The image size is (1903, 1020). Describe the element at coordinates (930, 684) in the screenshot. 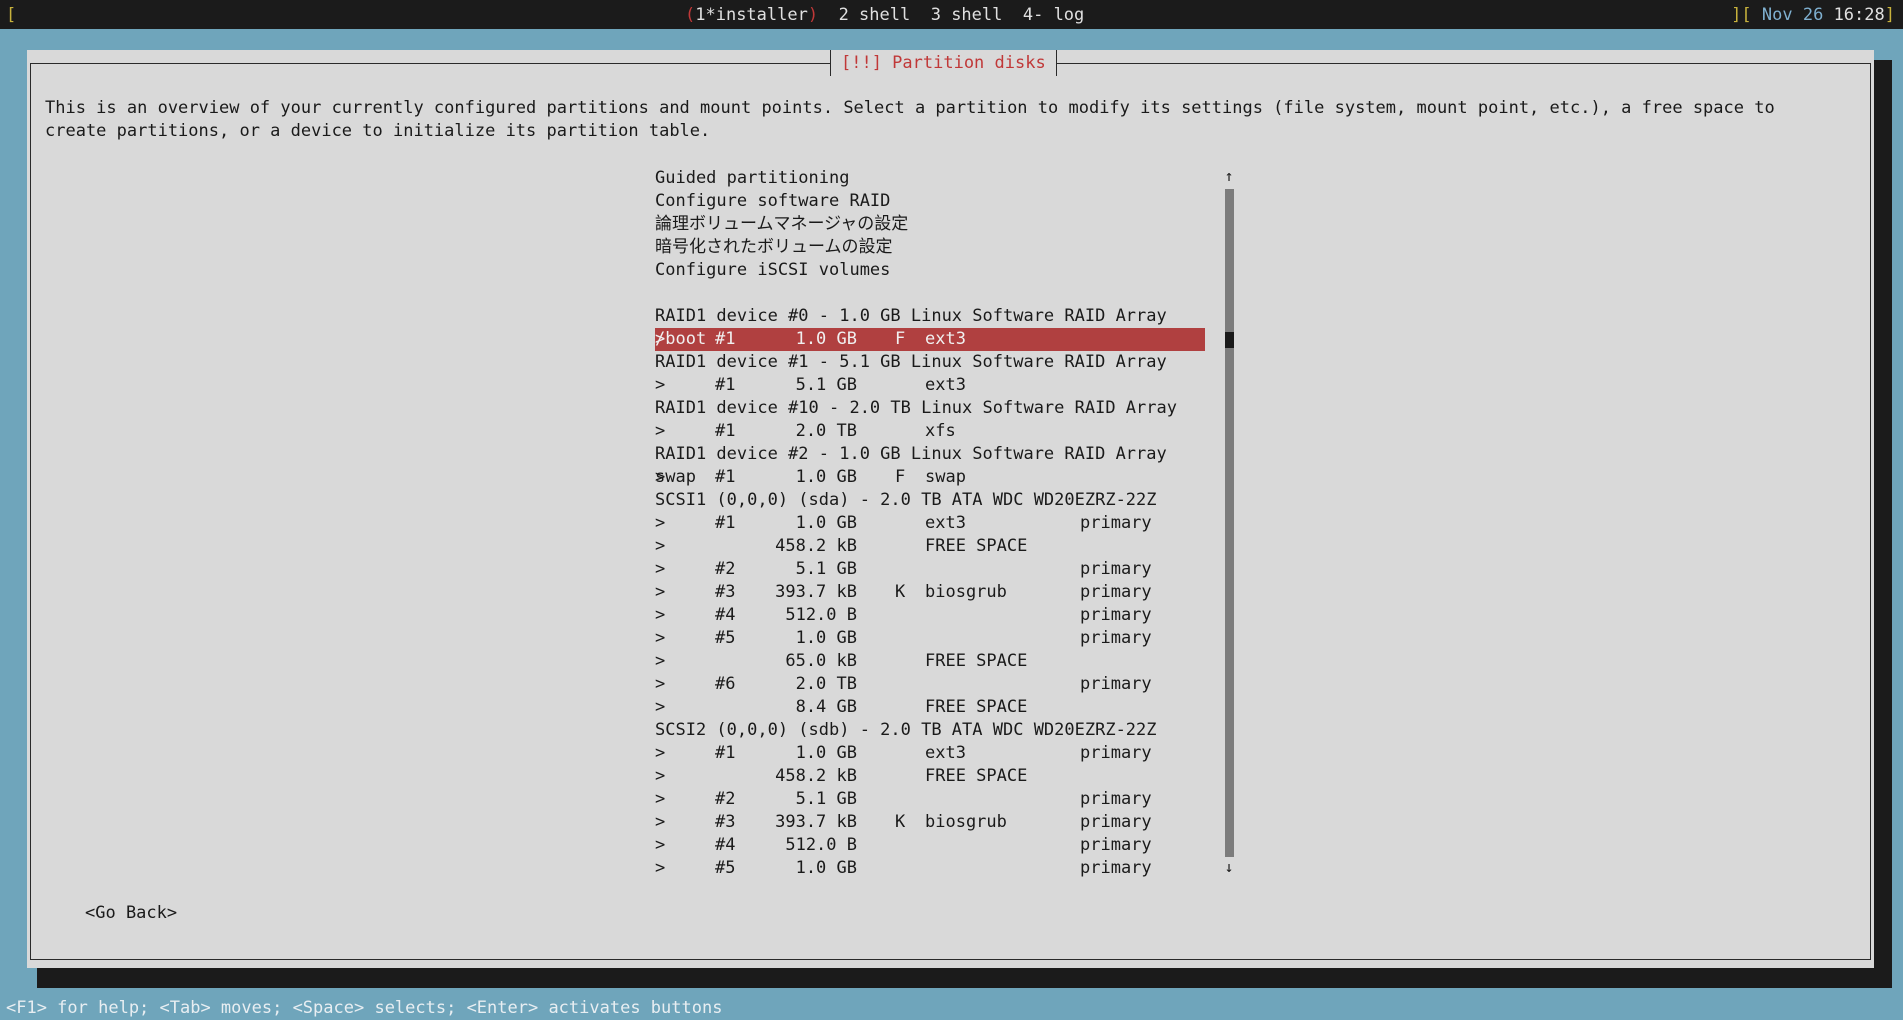

I see `partition-row: > #6 2.0 TB primary` at that location.